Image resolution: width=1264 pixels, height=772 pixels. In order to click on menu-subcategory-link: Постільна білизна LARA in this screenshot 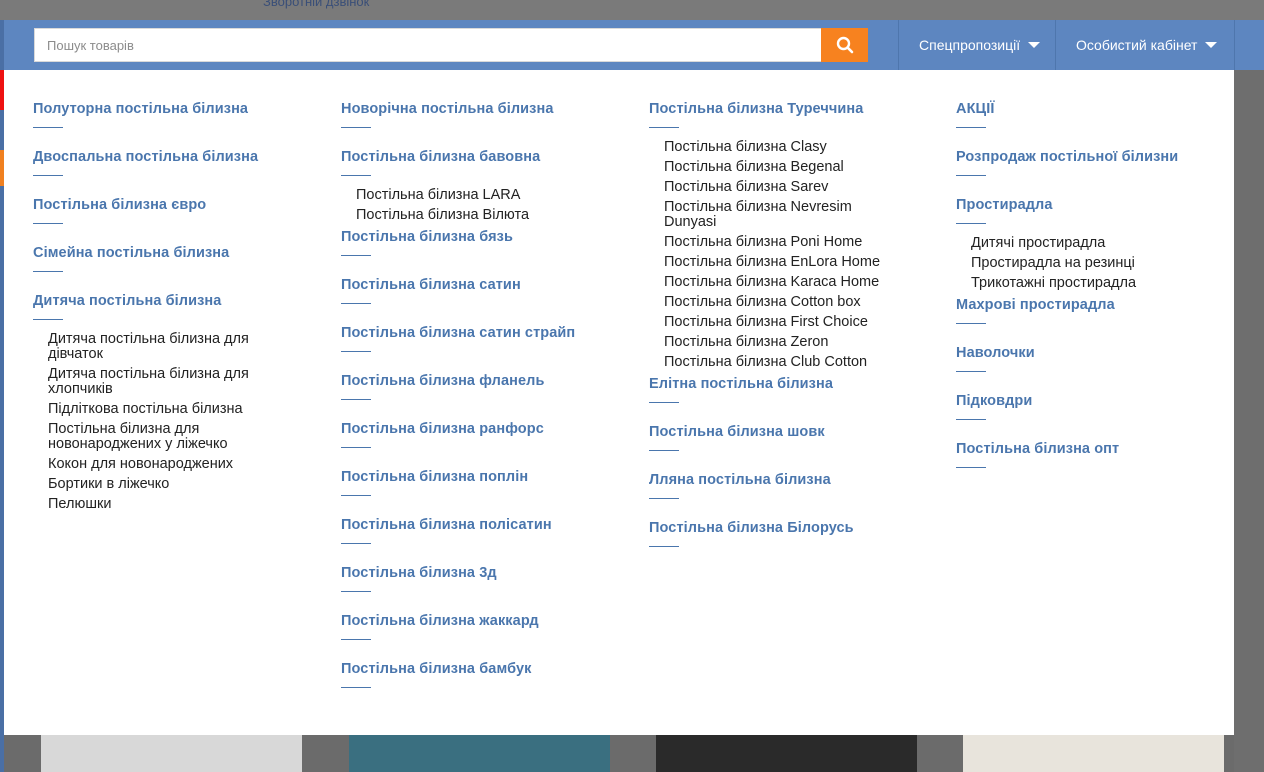, I will do `click(476, 195)`.